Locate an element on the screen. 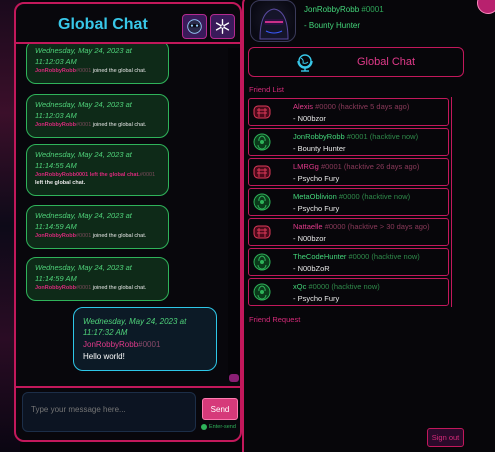 The image size is (495, 452). profile-tag: #0001 is located at coordinates (372, 9).